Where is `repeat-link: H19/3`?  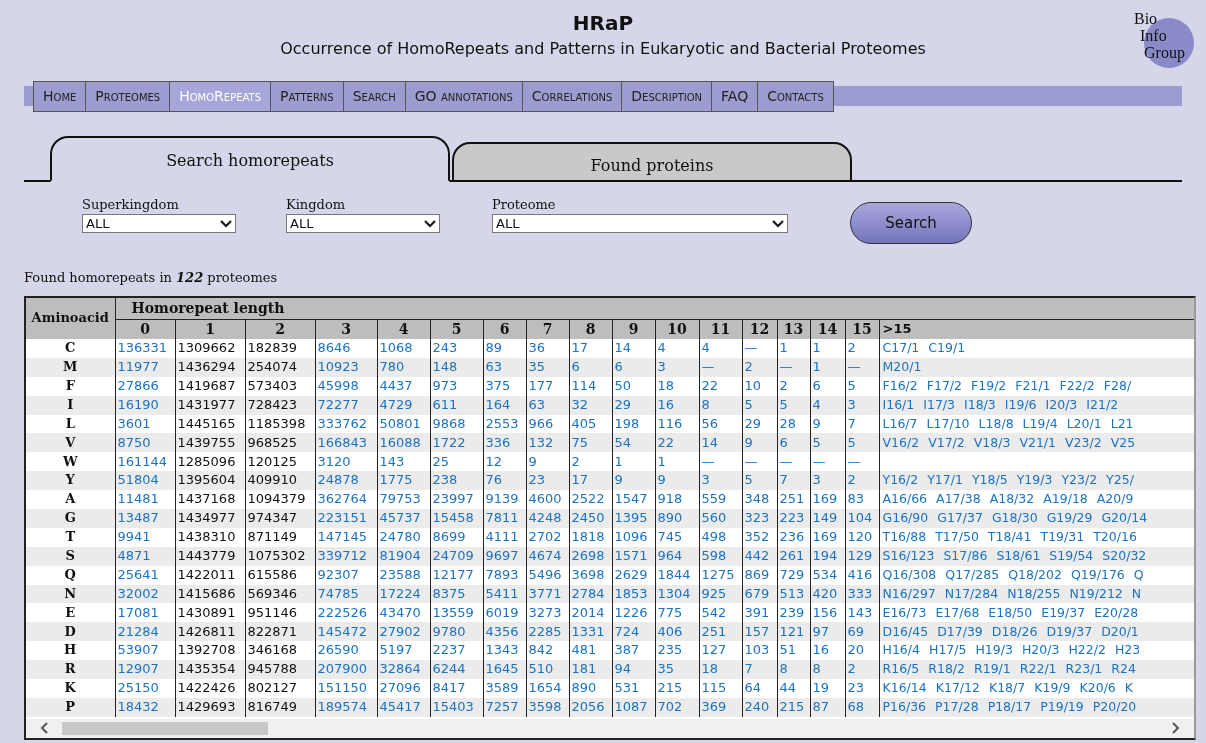
repeat-link: H19/3 is located at coordinates (994, 650).